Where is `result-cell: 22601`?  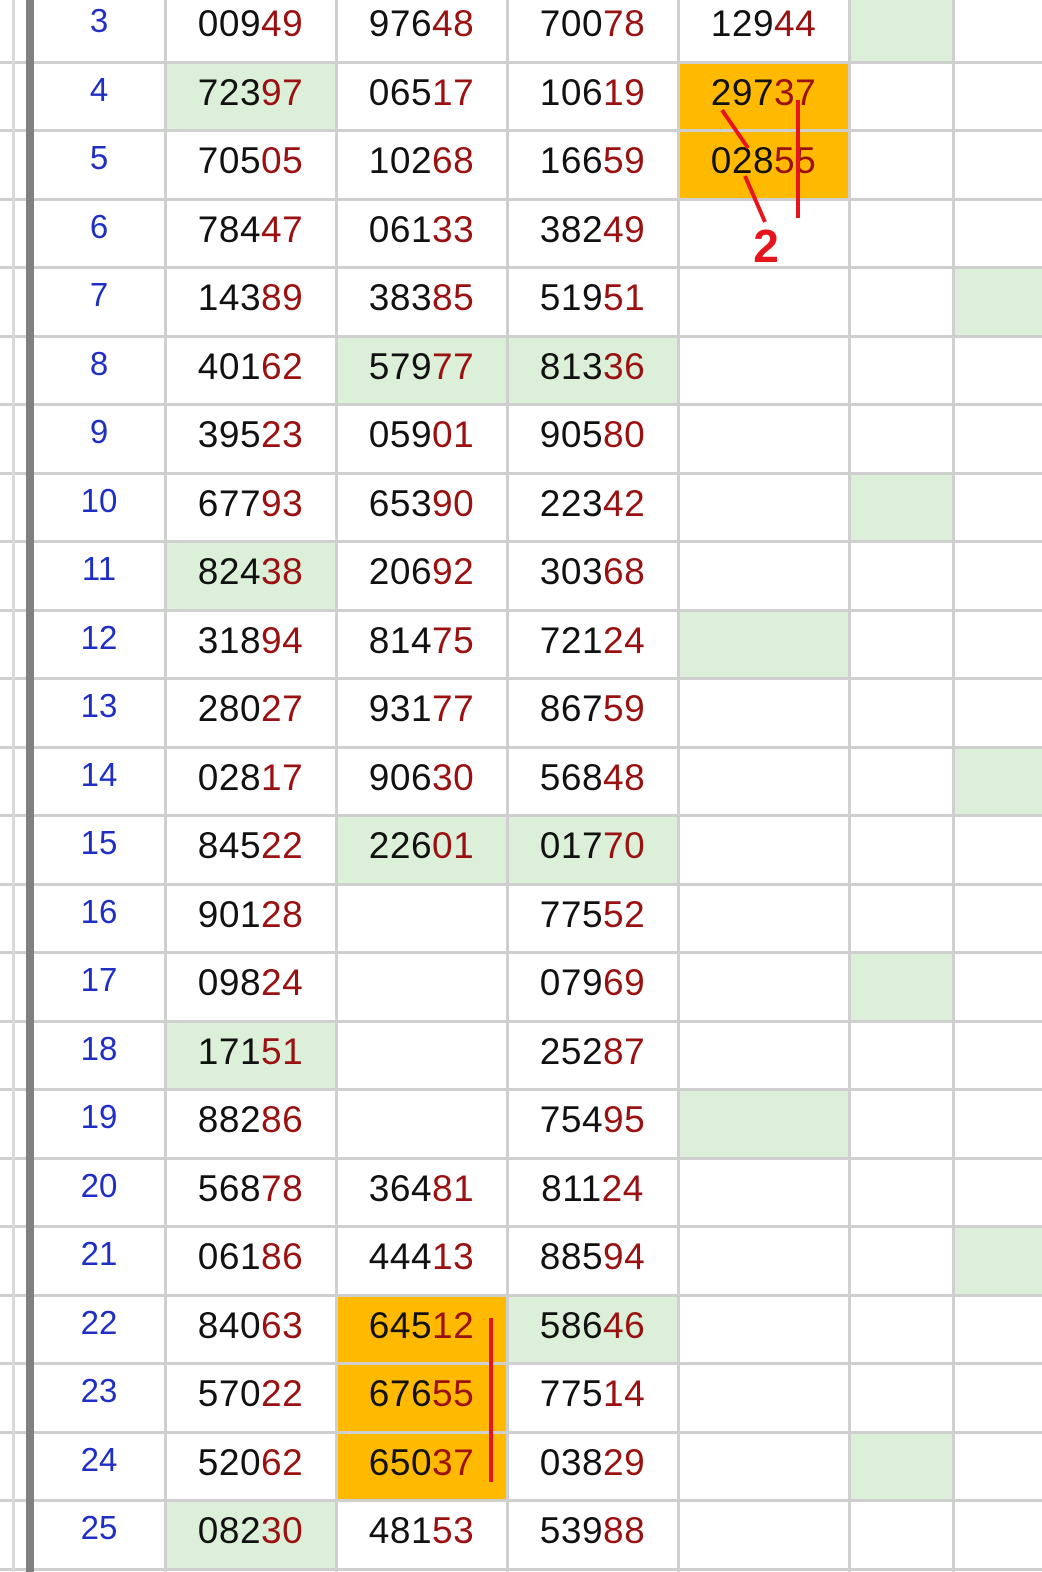 result-cell: 22601 is located at coordinates (421, 849).